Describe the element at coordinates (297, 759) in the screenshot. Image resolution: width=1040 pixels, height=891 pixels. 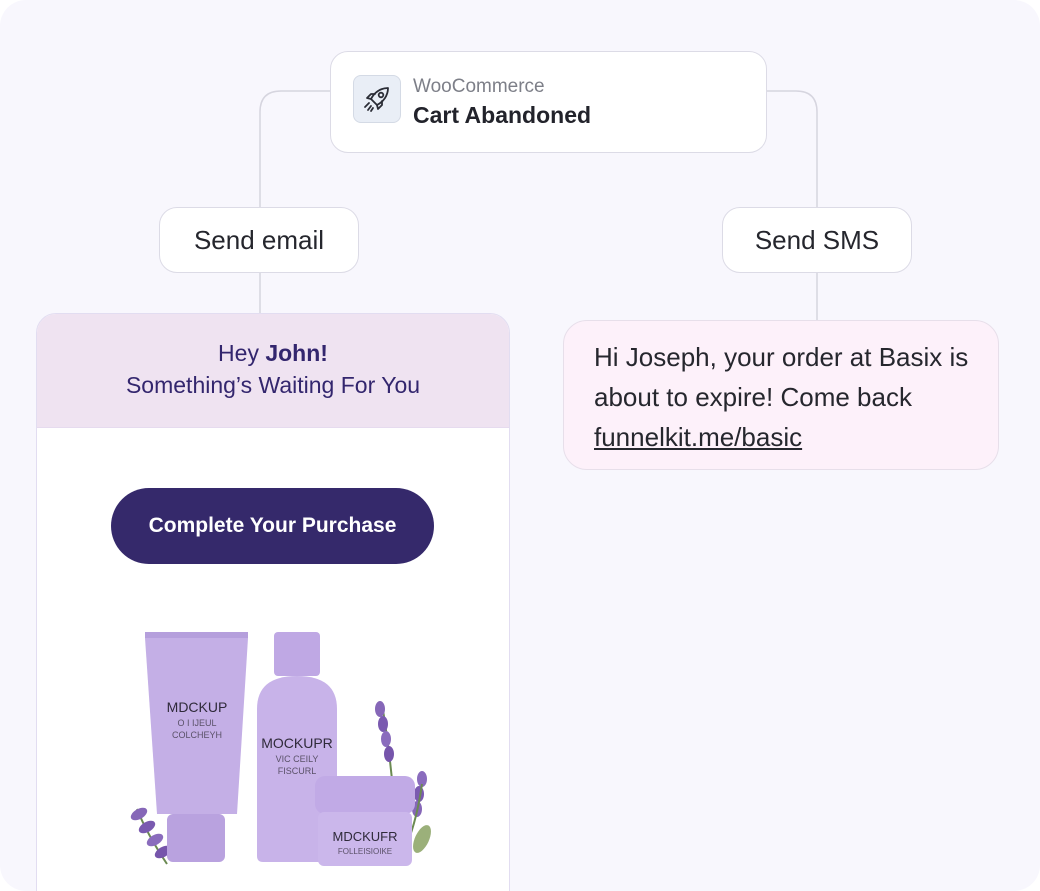
I see `svg-text: VIC CEILY` at that location.